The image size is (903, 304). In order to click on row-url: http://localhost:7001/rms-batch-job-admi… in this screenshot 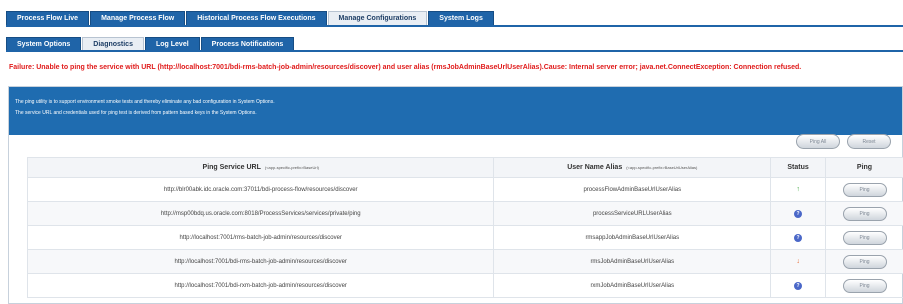, I will do `click(260, 237)`.